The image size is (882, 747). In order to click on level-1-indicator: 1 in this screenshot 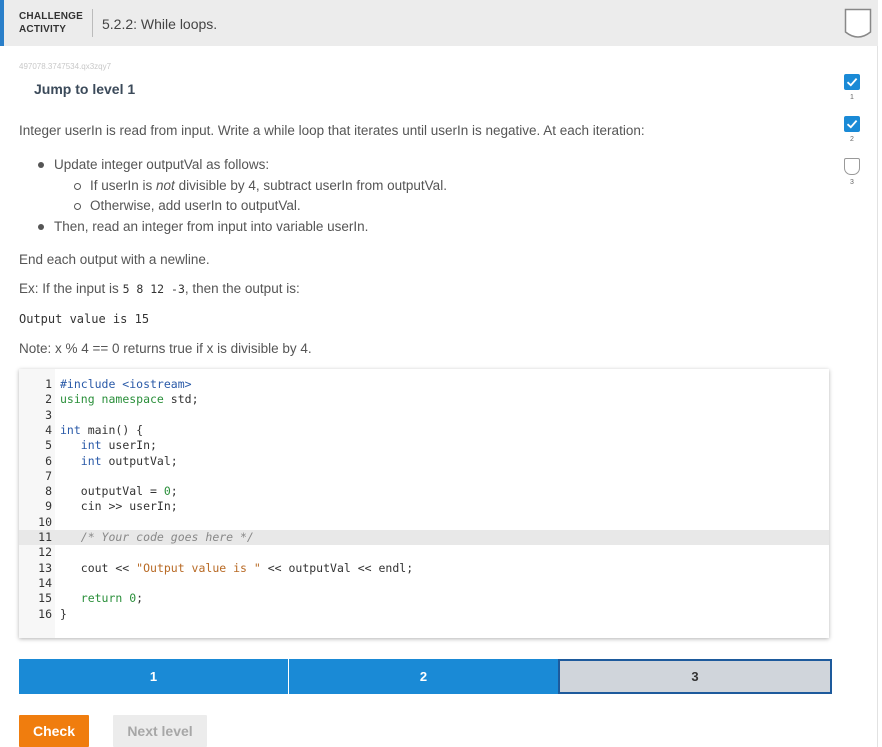, I will do `click(852, 87)`.